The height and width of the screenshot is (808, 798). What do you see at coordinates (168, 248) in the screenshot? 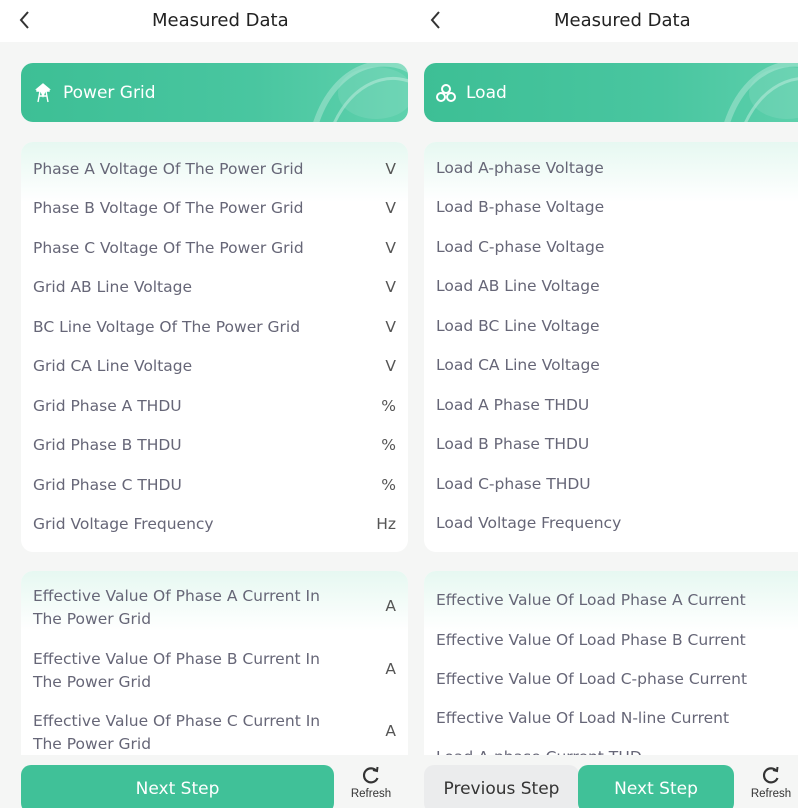
I see `list-item-label: Phase C Voltage Of The Power Grid` at bounding box center [168, 248].